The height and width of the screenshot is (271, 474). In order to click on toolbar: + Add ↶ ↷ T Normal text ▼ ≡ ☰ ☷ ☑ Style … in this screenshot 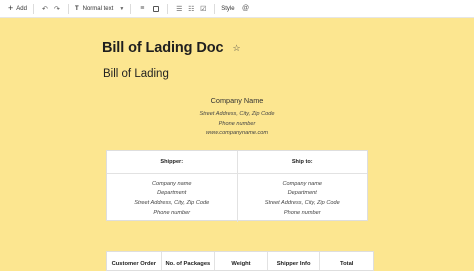, I will do `click(237, 9)`.